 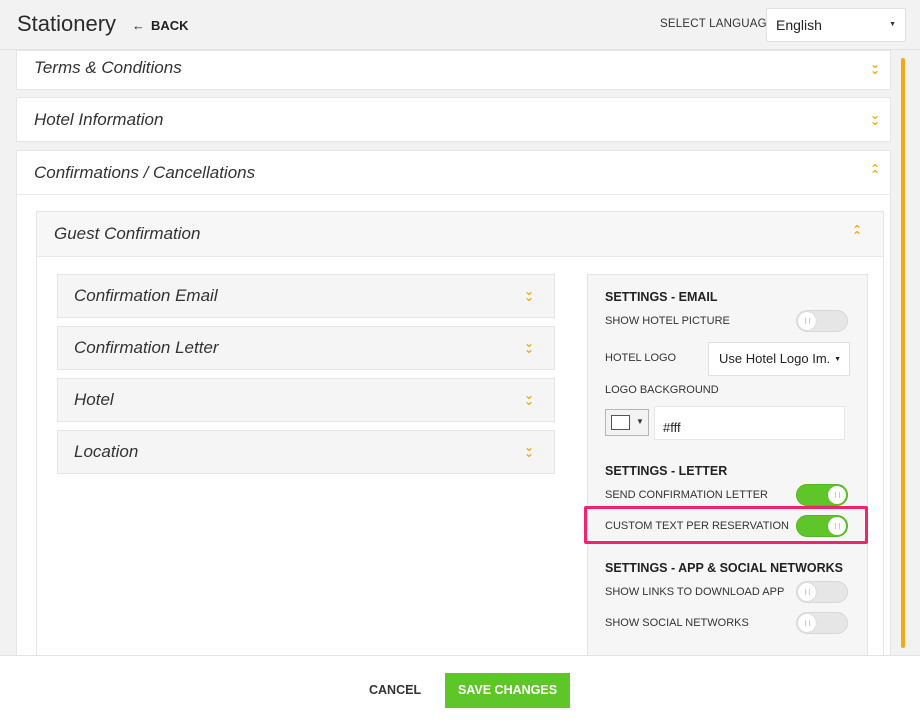 I want to click on footer-bar: CANCEL SAVE CHANGES, so click(x=460, y=688).